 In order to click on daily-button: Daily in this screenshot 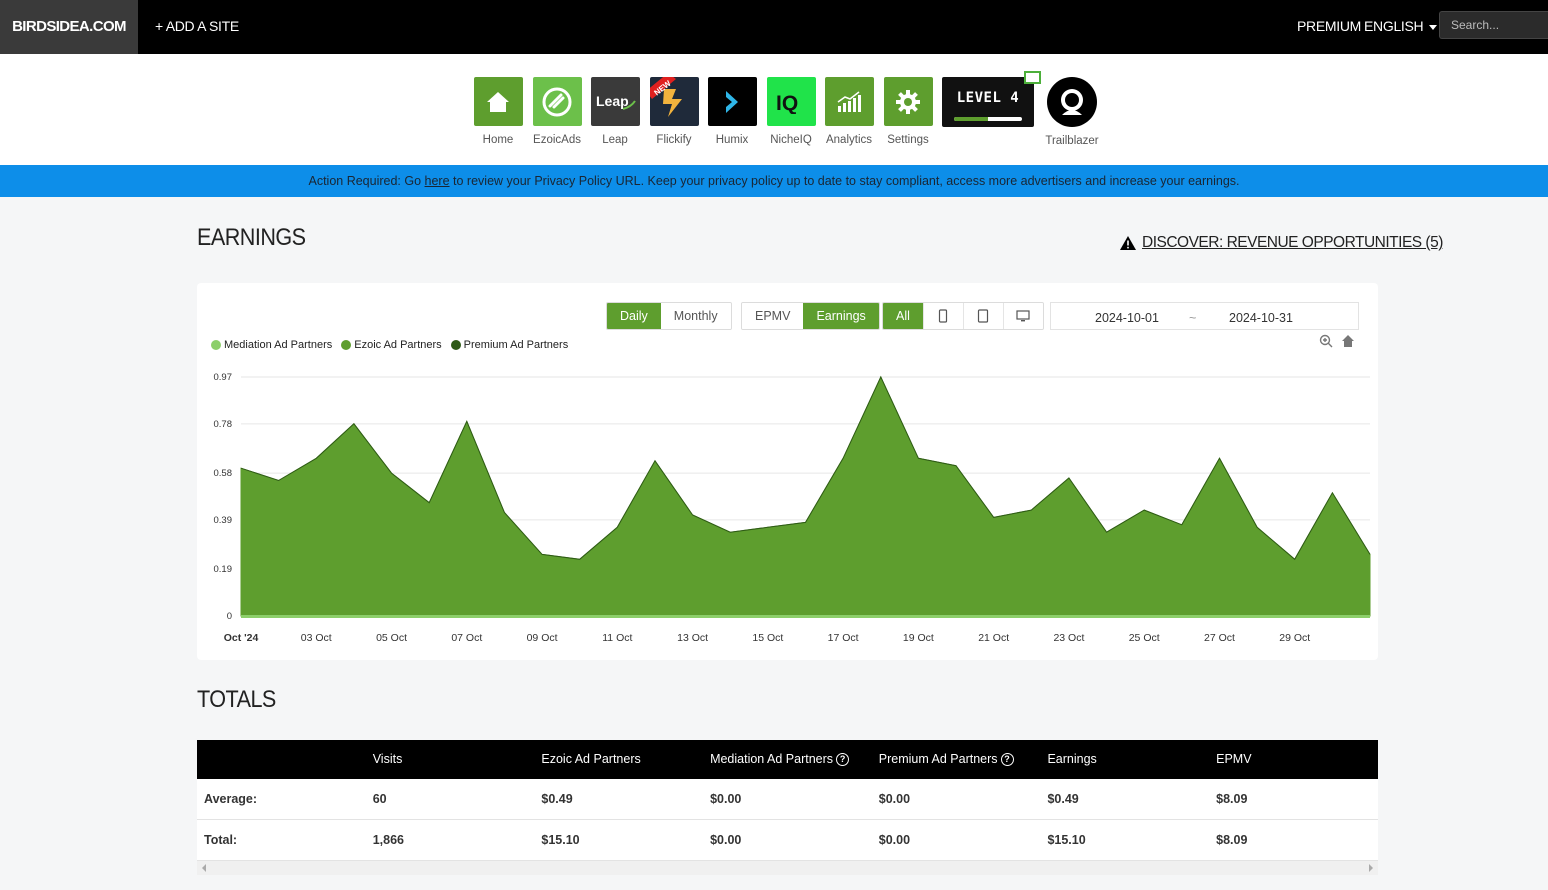, I will do `click(634, 316)`.